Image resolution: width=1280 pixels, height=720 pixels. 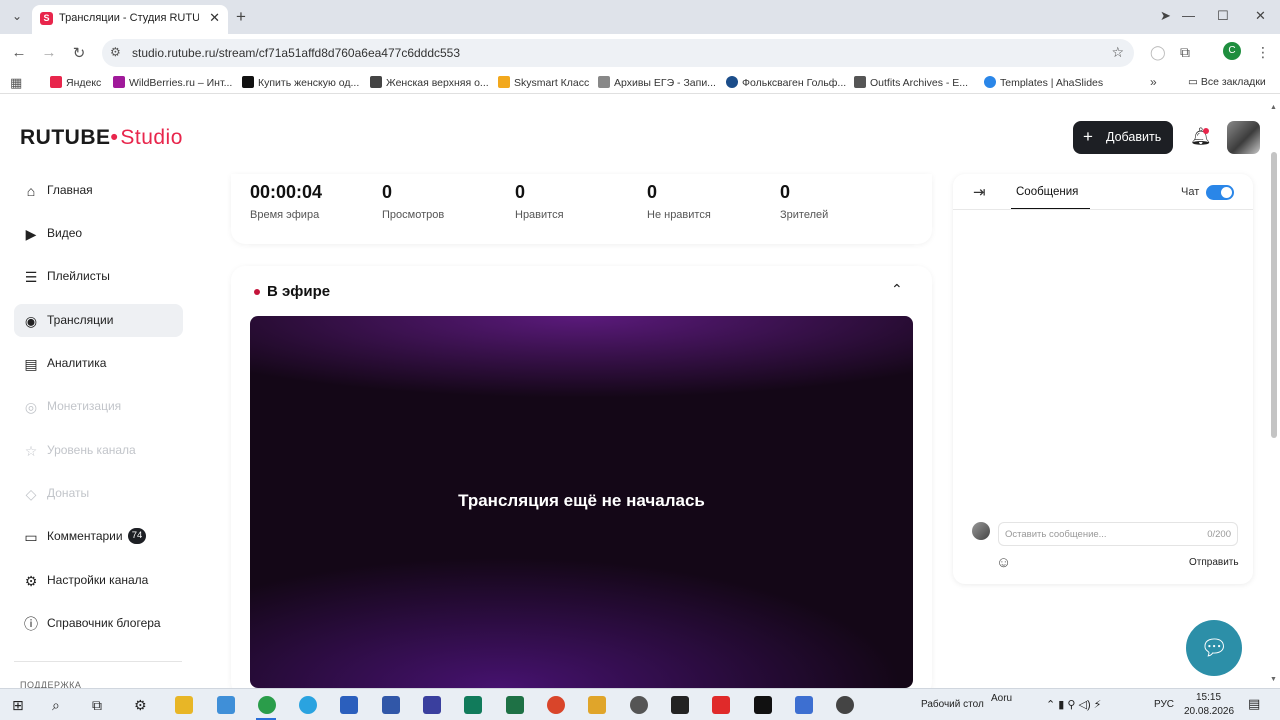 What do you see at coordinates (16, 83) in the screenshot?
I see `apps-grid-icon: ▦` at bounding box center [16, 83].